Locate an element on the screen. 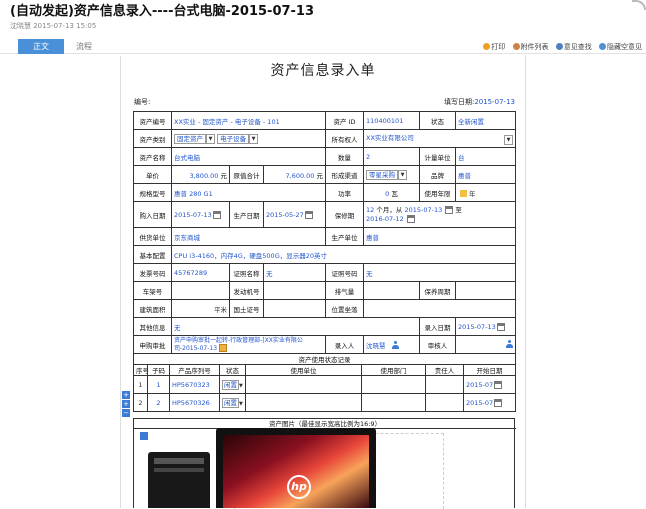  column-header: 序号 is located at coordinates (140, 370).